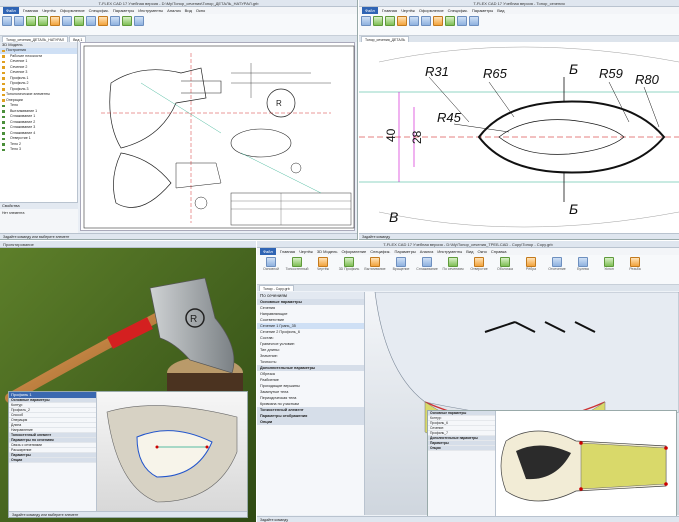 This screenshot has width=679, height=522. What do you see at coordinates (276, 288) in the screenshot?
I see `tab-document: Топор - Copy.grb` at bounding box center [276, 288].